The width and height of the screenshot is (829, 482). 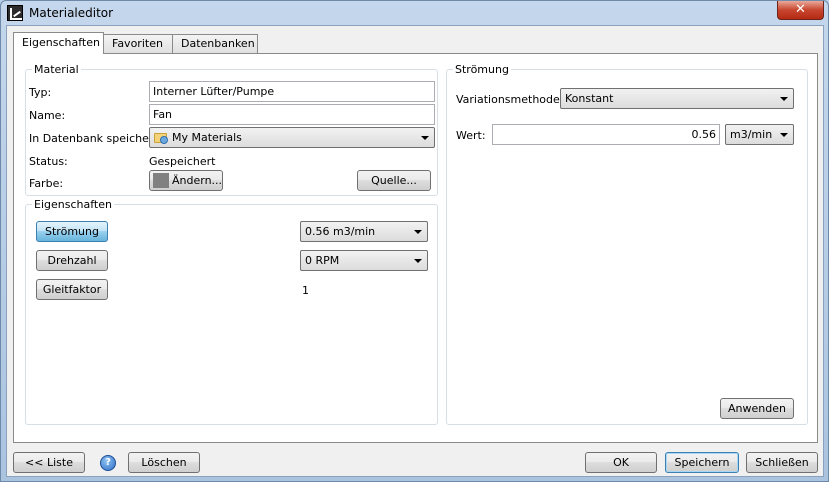 I want to click on farbe-label: Farbe:, so click(x=46, y=183).